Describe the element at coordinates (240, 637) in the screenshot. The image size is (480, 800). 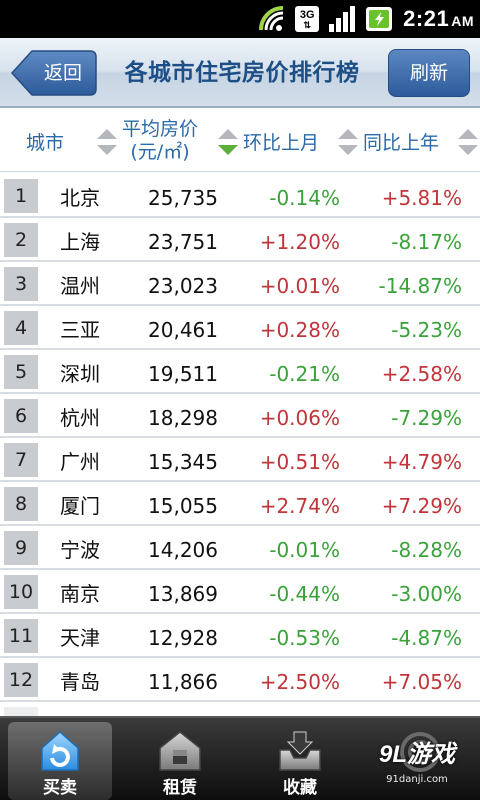
I see `table-row: 11 天津 12,928 -0.53% -4.87%` at that location.